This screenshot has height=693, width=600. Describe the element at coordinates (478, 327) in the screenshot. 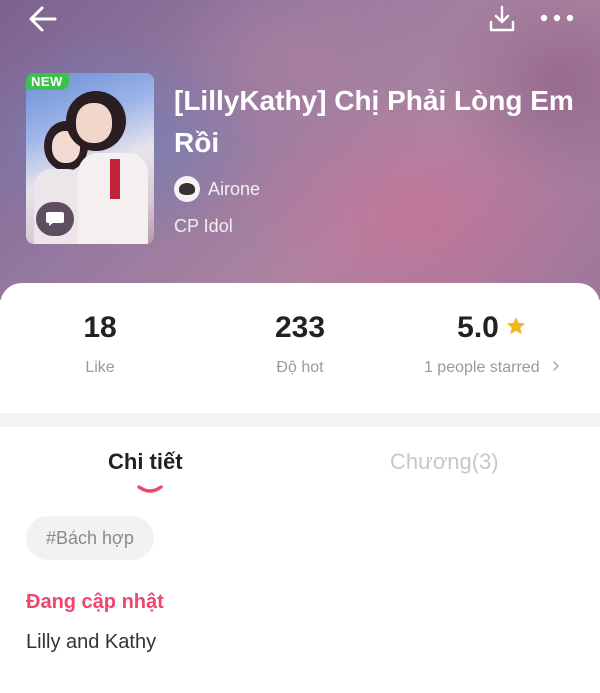

I see `rating-value: 5.0` at that location.